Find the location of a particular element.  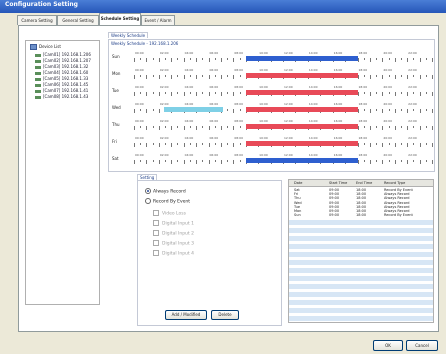

cancel-button: Cancel is located at coordinates (422, 345).